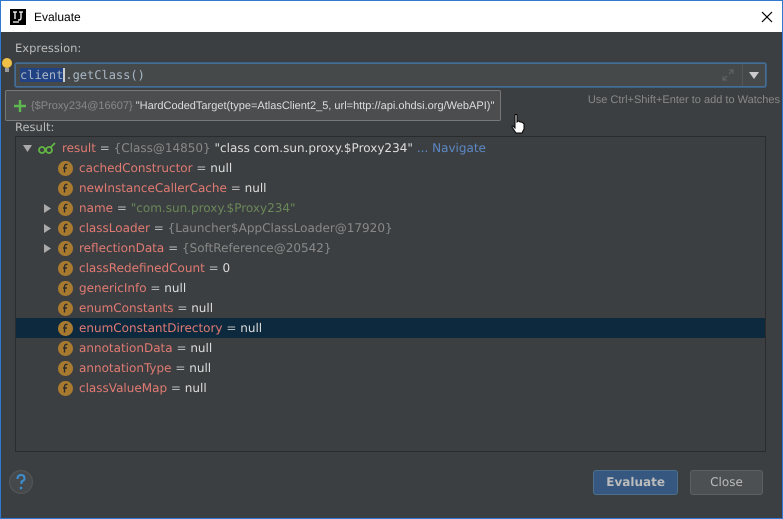 Image resolution: width=783 pixels, height=519 pixels. I want to click on tree-row: classValueMap = null, so click(390, 388).